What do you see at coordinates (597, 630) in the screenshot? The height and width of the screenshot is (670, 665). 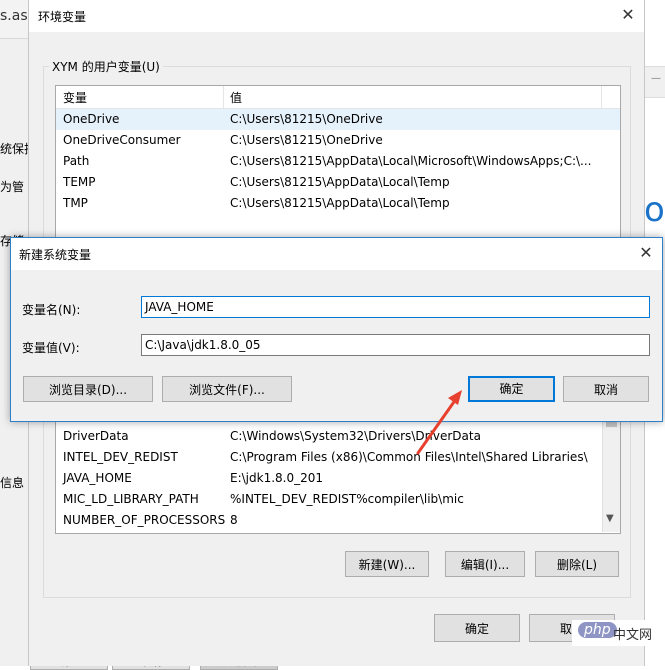 I see `watermark-logo: php` at bounding box center [597, 630].